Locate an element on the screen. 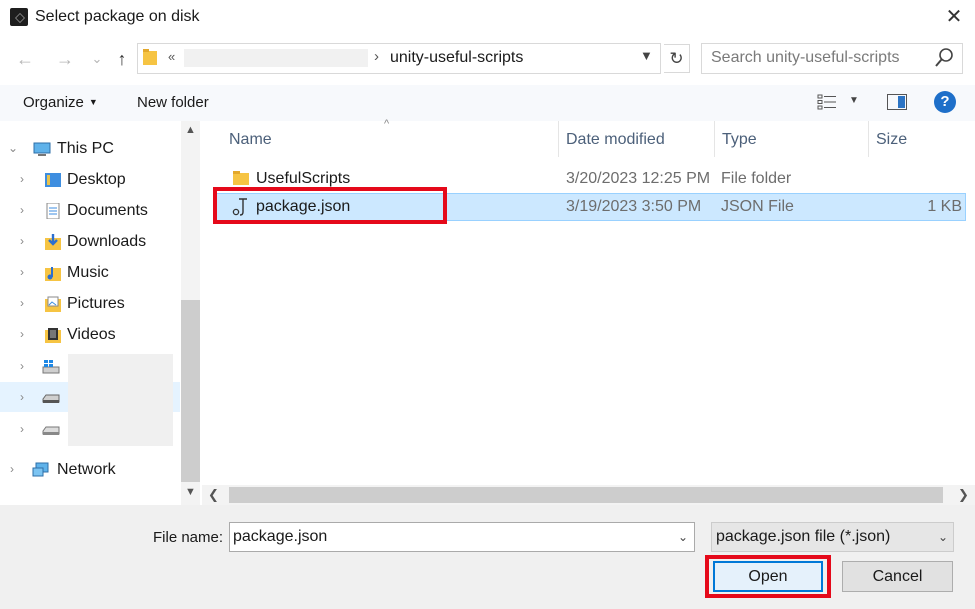 The image size is (975, 609). scroll-down-icon: ▼ is located at coordinates (190, 492).